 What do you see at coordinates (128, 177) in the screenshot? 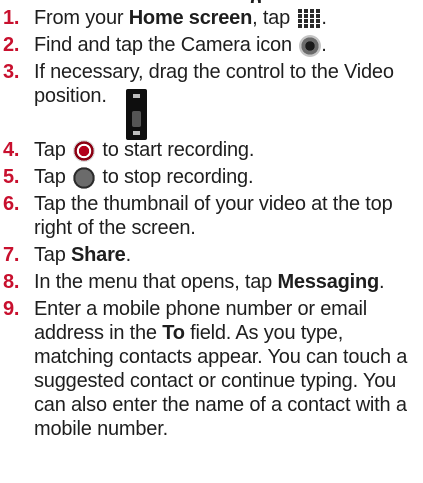
I see `step-5: 5. Tap to stop recording.` at bounding box center [128, 177].